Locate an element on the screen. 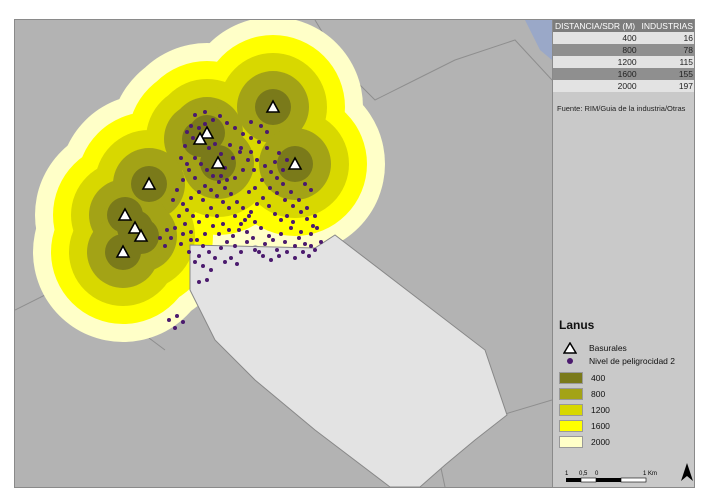 Image resolution: width=707 pixels, height=500 pixels. band-label: 2000 is located at coordinates (600, 442).